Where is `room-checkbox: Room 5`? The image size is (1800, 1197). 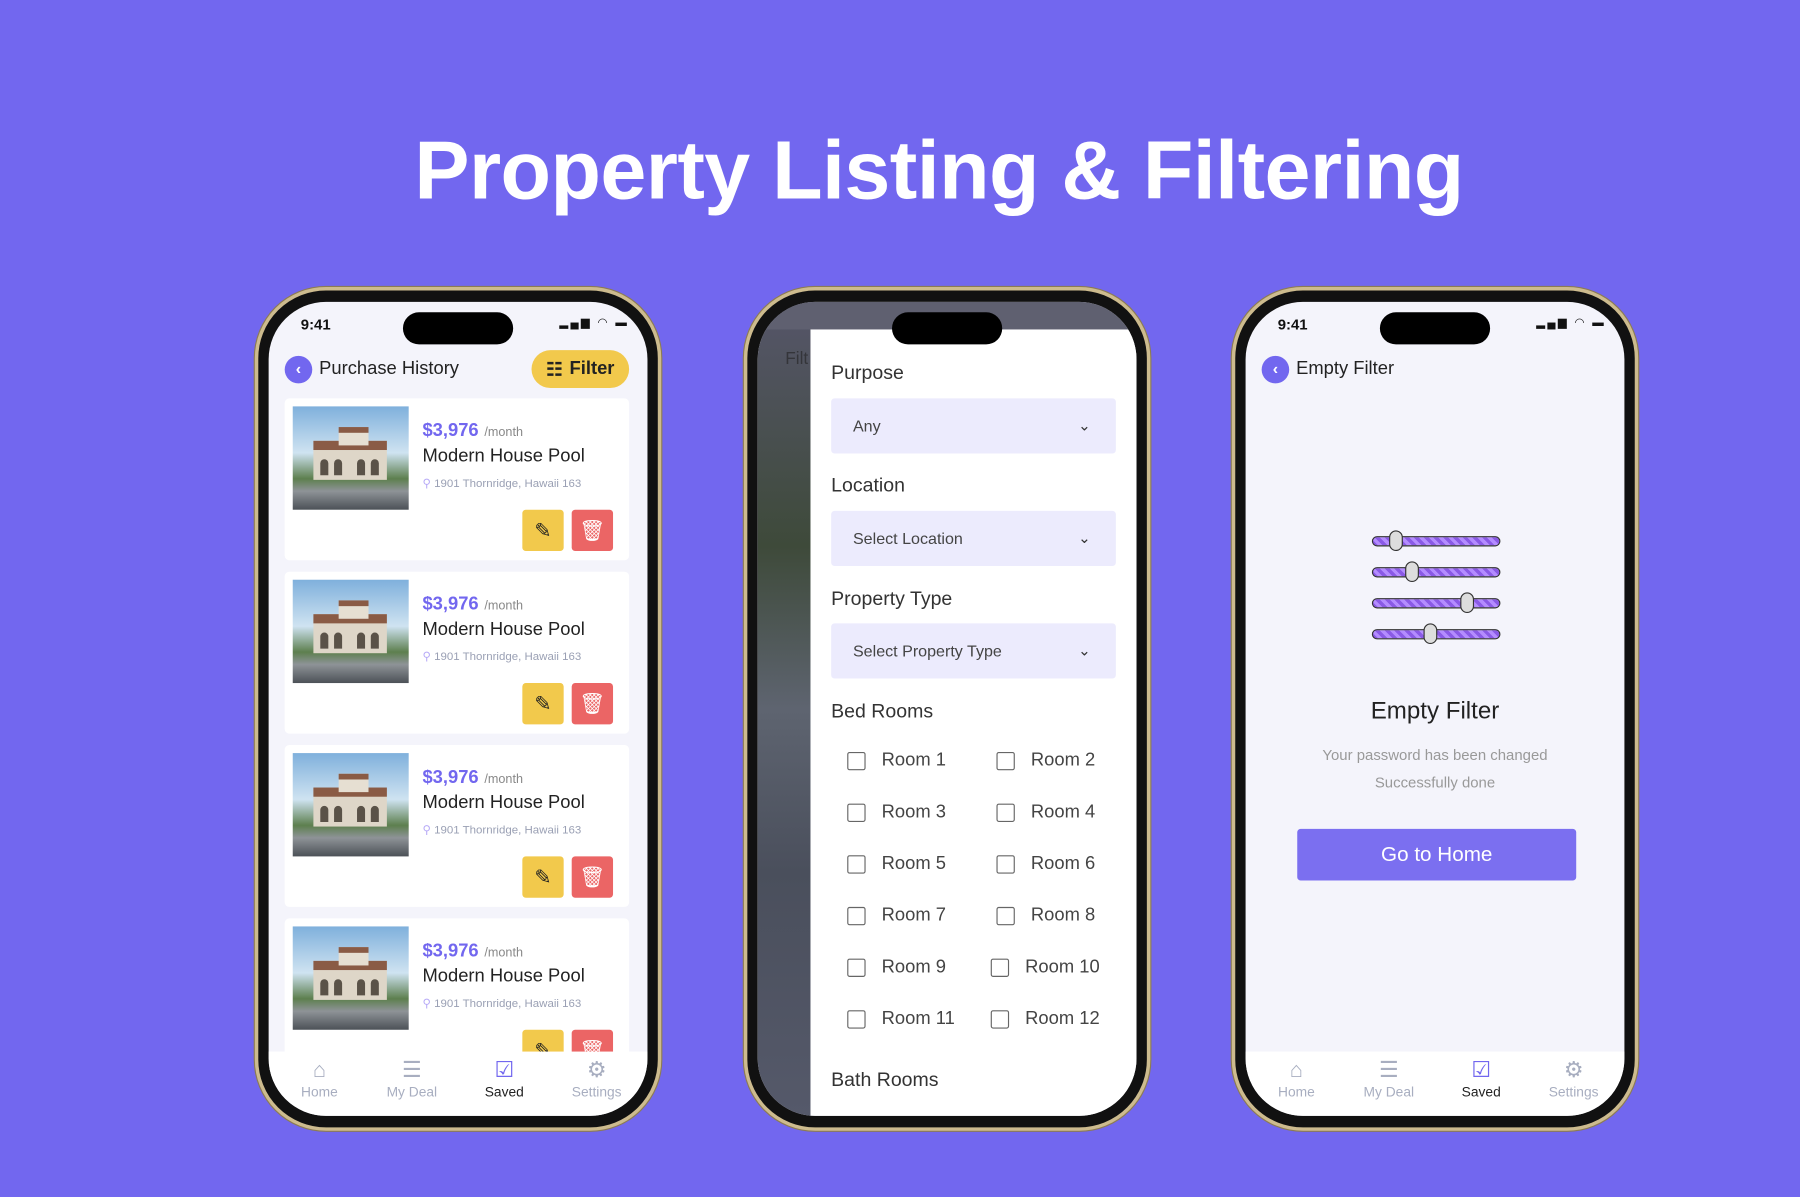
room-checkbox: Room 5 is located at coordinates (896, 864).